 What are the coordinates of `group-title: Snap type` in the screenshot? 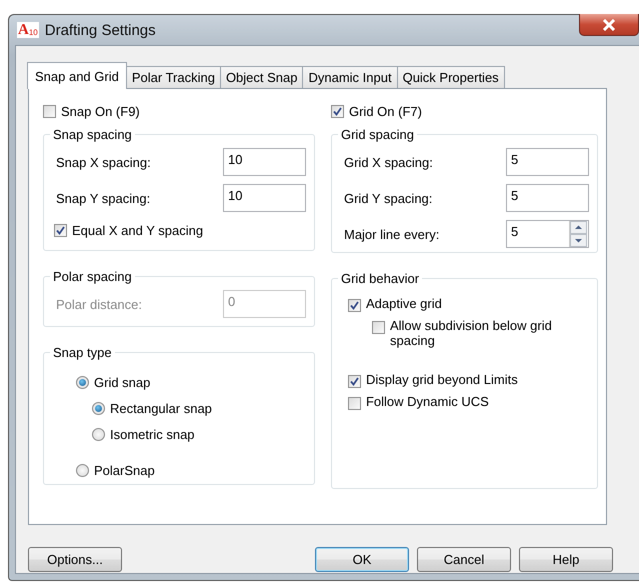 It's located at (82, 352).